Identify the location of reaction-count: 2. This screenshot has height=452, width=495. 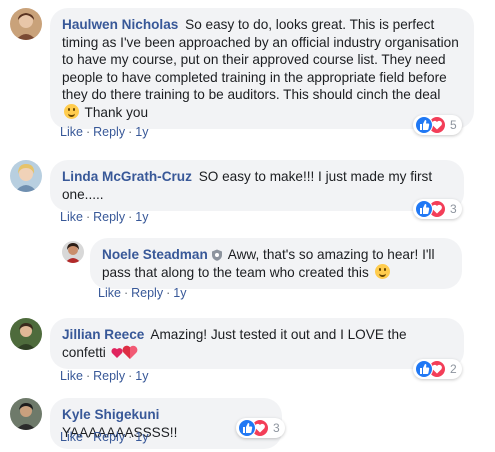
(453, 369).